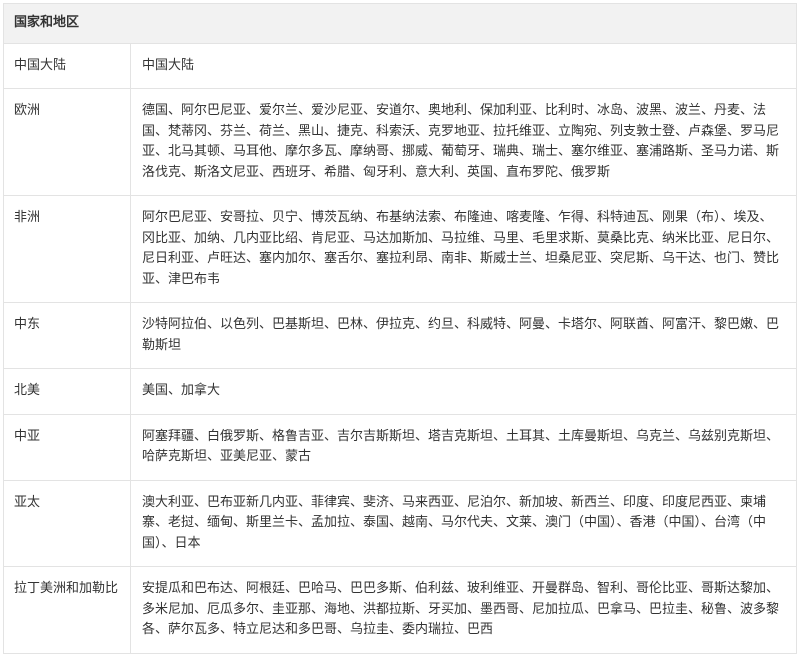 The image size is (799, 654). Describe the element at coordinates (67, 523) in the screenshot. I see `region-cell: 亚太` at that location.